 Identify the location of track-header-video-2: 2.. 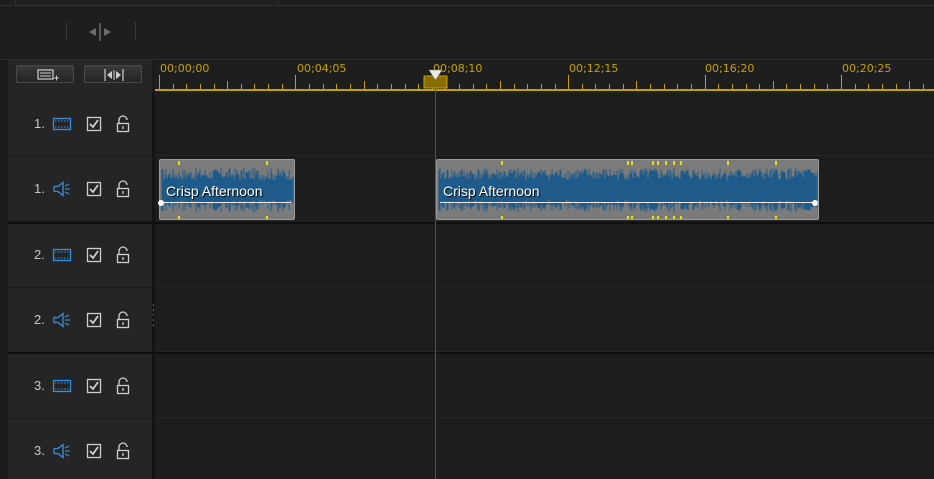
(80, 255).